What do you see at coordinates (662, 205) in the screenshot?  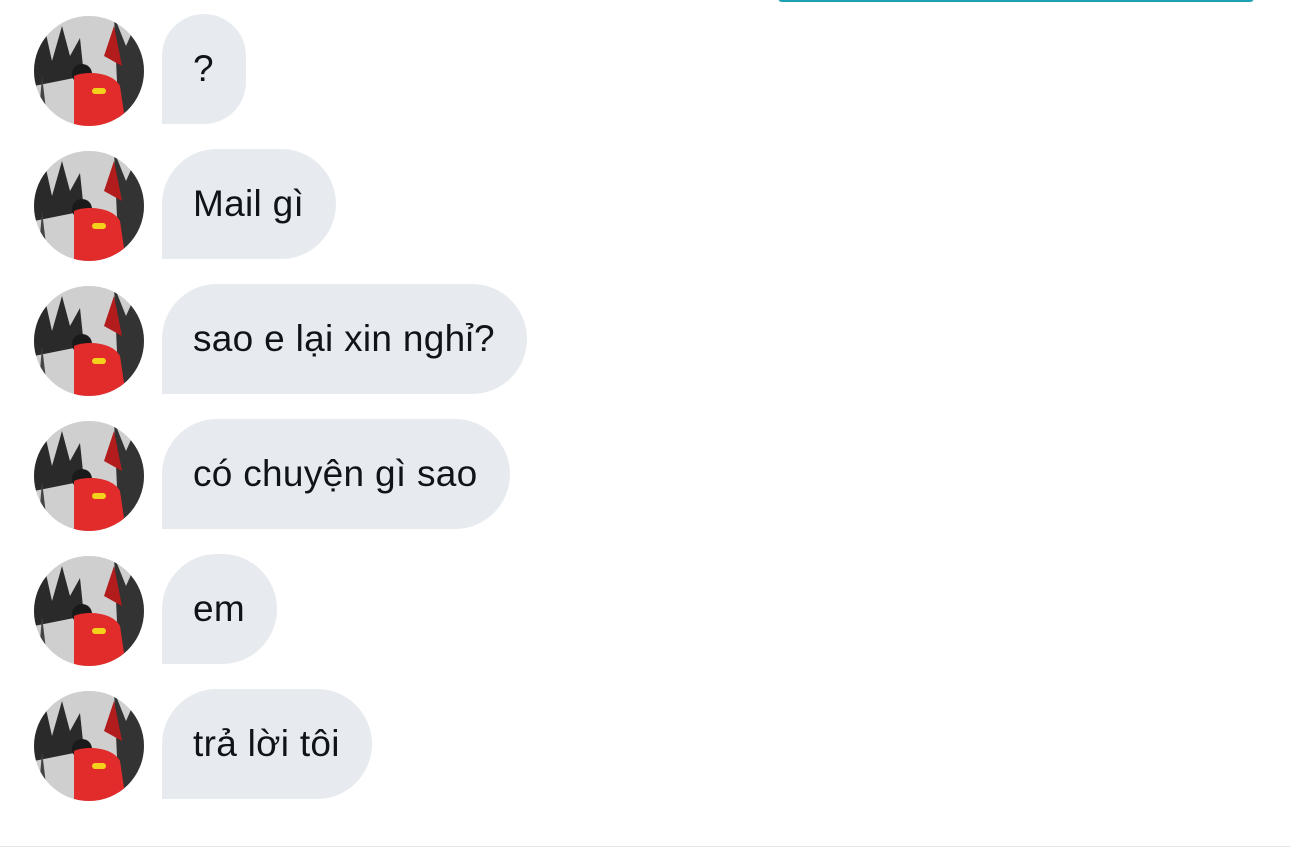 I see `message-row: Mail gì` at bounding box center [662, 205].